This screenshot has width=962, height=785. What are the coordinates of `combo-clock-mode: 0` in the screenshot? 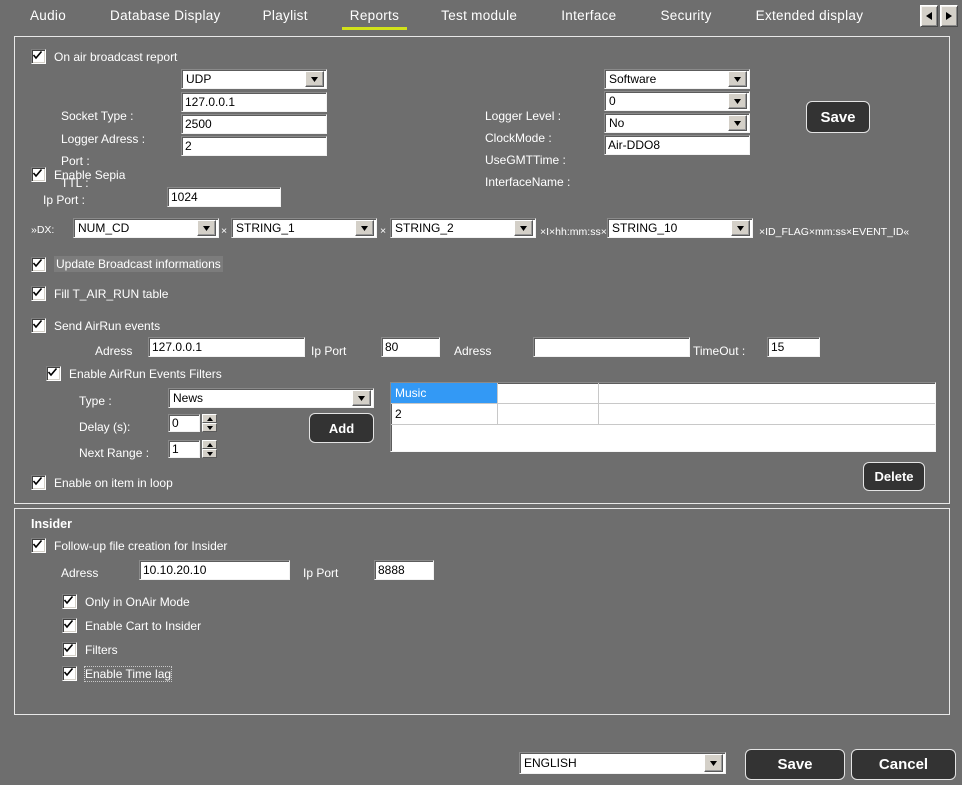 It's located at (677, 101).